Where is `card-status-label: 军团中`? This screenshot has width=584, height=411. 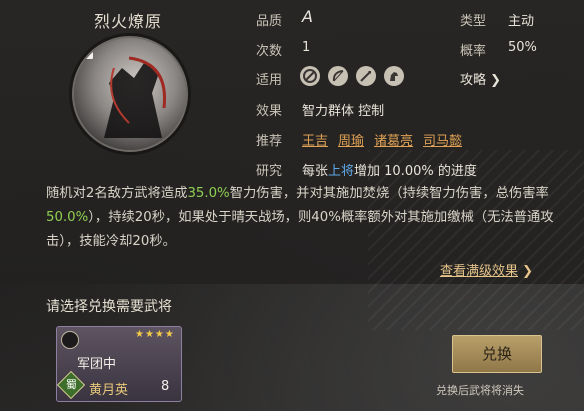
card-status-label: 军团中 is located at coordinates (97, 364).